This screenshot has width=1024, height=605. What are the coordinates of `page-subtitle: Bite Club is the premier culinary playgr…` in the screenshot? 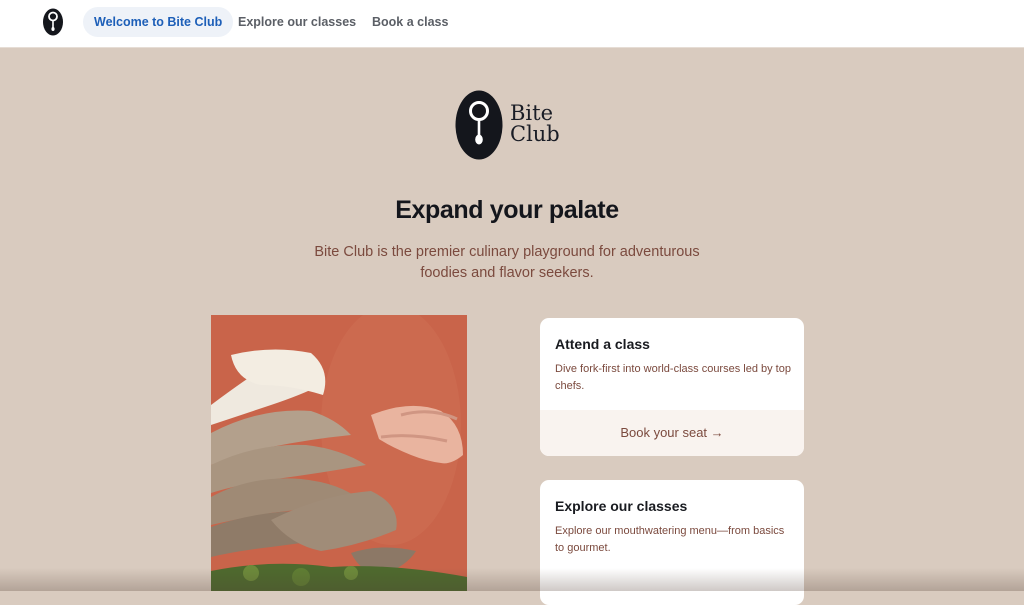 It's located at (507, 262).